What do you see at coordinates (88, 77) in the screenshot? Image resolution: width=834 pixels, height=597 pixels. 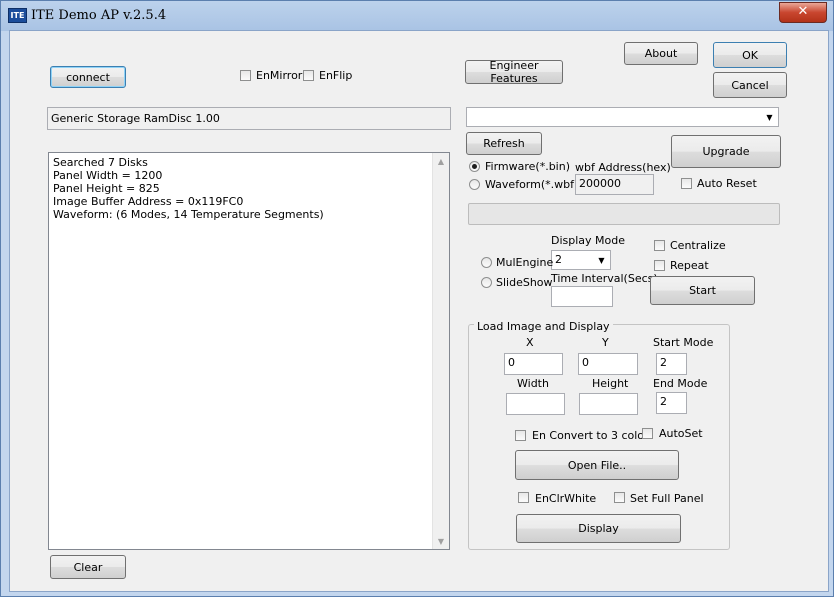 I see `connect-button: connect` at bounding box center [88, 77].